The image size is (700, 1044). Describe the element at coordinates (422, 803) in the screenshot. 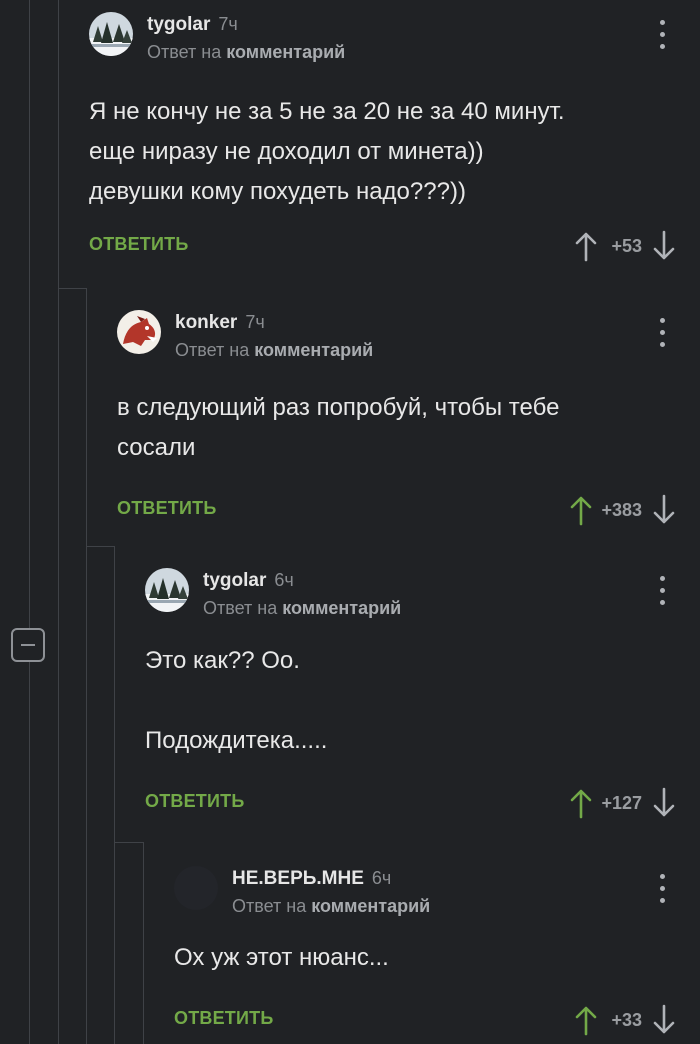

I see `comment-footer: ОТВЕТИТЬ +127` at that location.